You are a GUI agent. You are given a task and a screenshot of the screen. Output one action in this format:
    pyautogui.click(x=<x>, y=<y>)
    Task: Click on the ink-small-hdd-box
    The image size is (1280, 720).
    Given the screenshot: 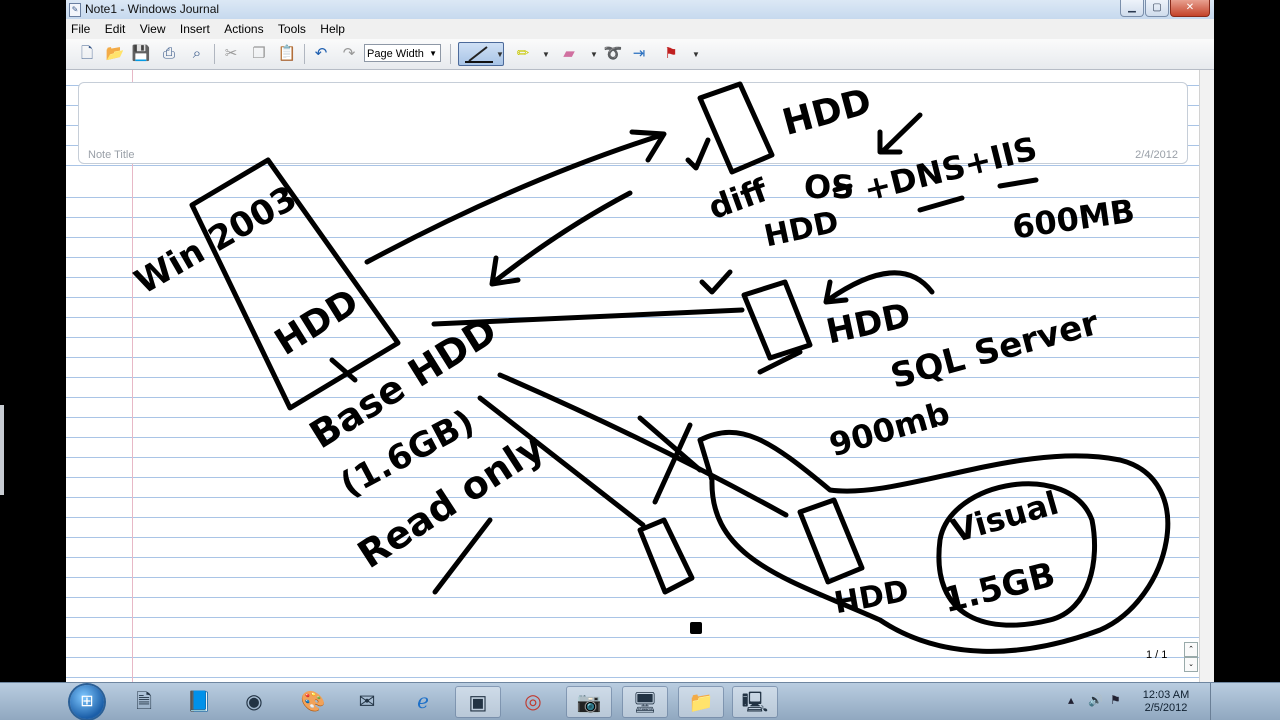 What is the action you would take?
    pyautogui.click(x=666, y=556)
    